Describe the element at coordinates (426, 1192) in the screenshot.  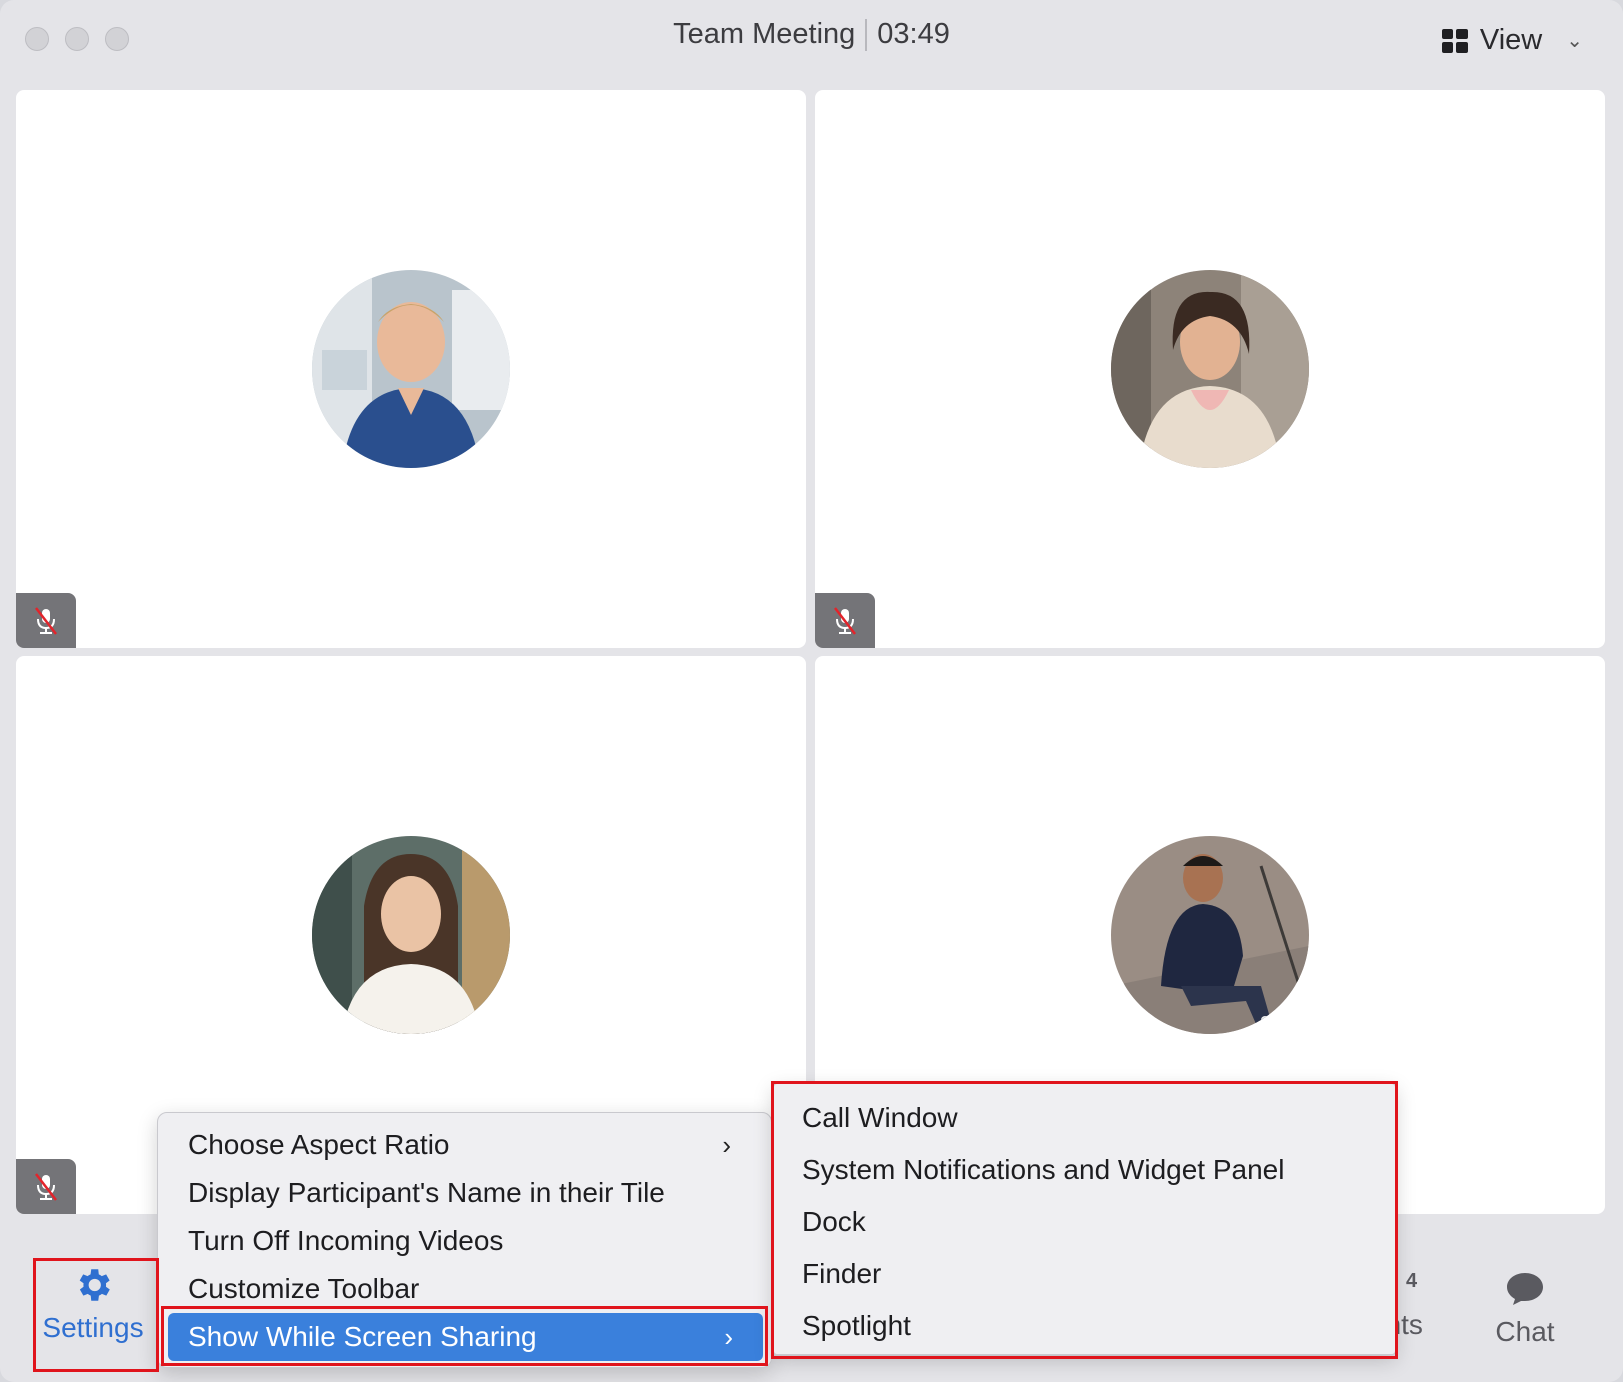
I see `menu-item-label: Display Participant's Name in their Tile` at that location.